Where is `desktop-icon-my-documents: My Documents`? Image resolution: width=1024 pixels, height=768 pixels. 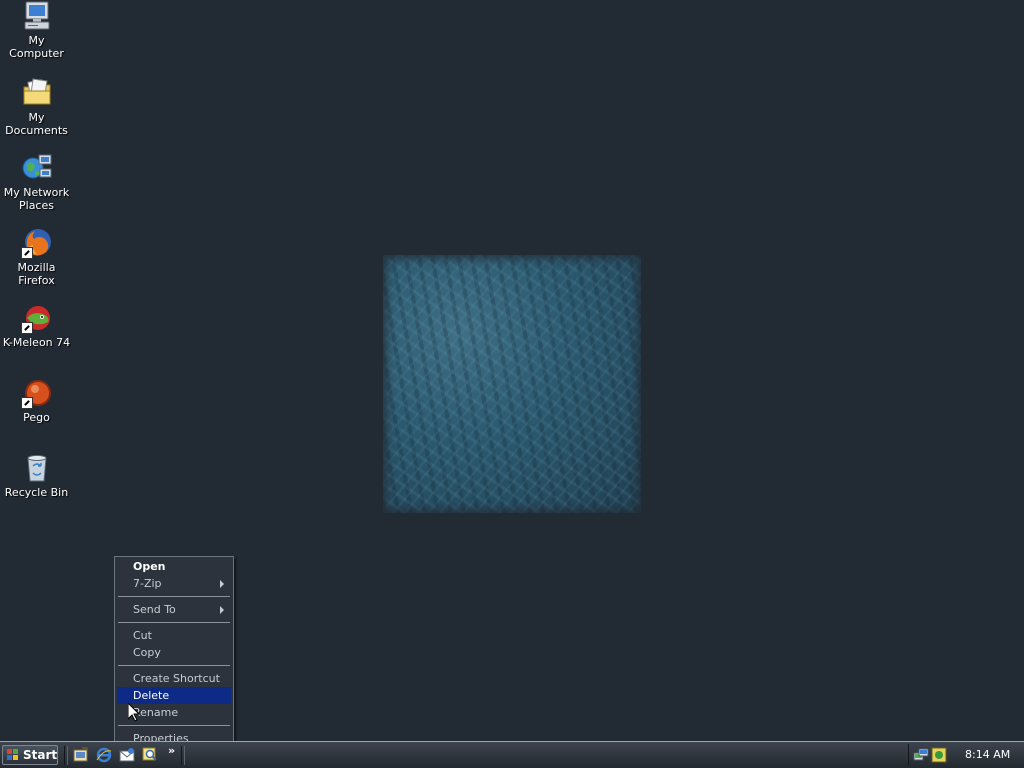 desktop-icon-my-documents: My Documents is located at coordinates (36, 107).